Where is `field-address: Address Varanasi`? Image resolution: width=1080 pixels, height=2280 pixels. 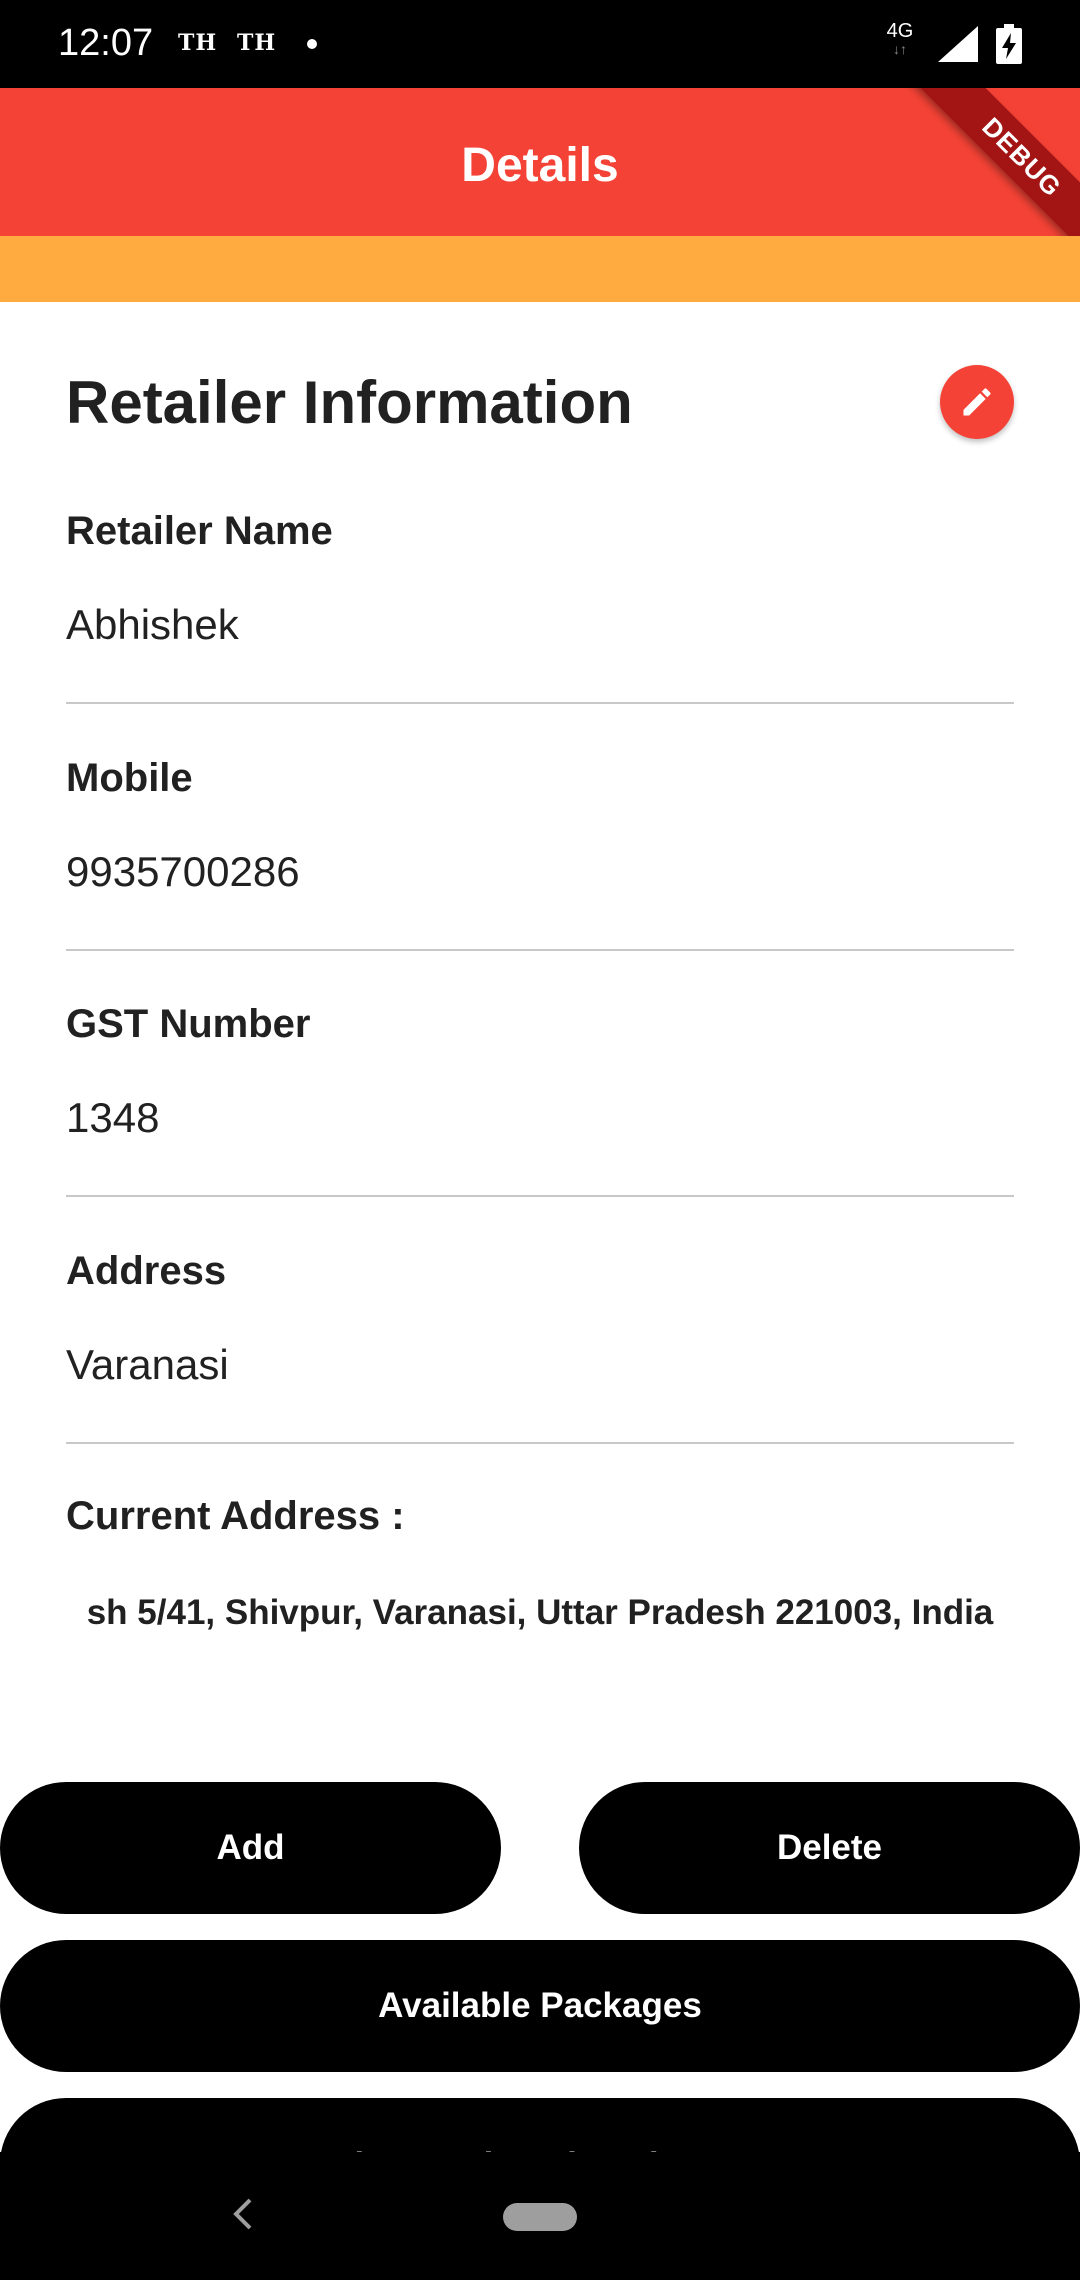 field-address: Address Varanasi is located at coordinates (540, 1346).